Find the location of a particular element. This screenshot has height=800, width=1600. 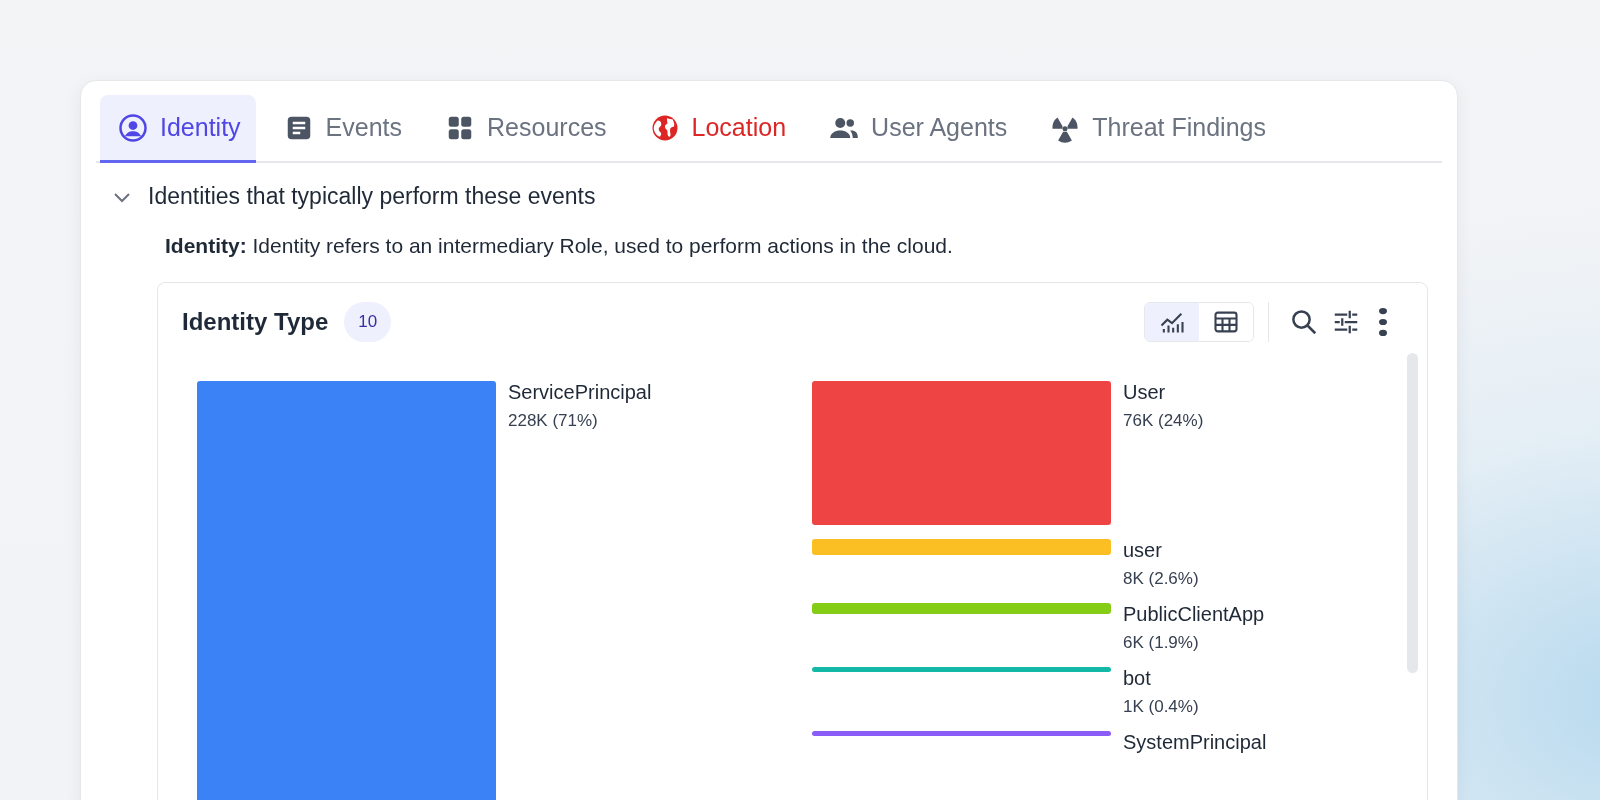

tab: Identity is located at coordinates (178, 129).